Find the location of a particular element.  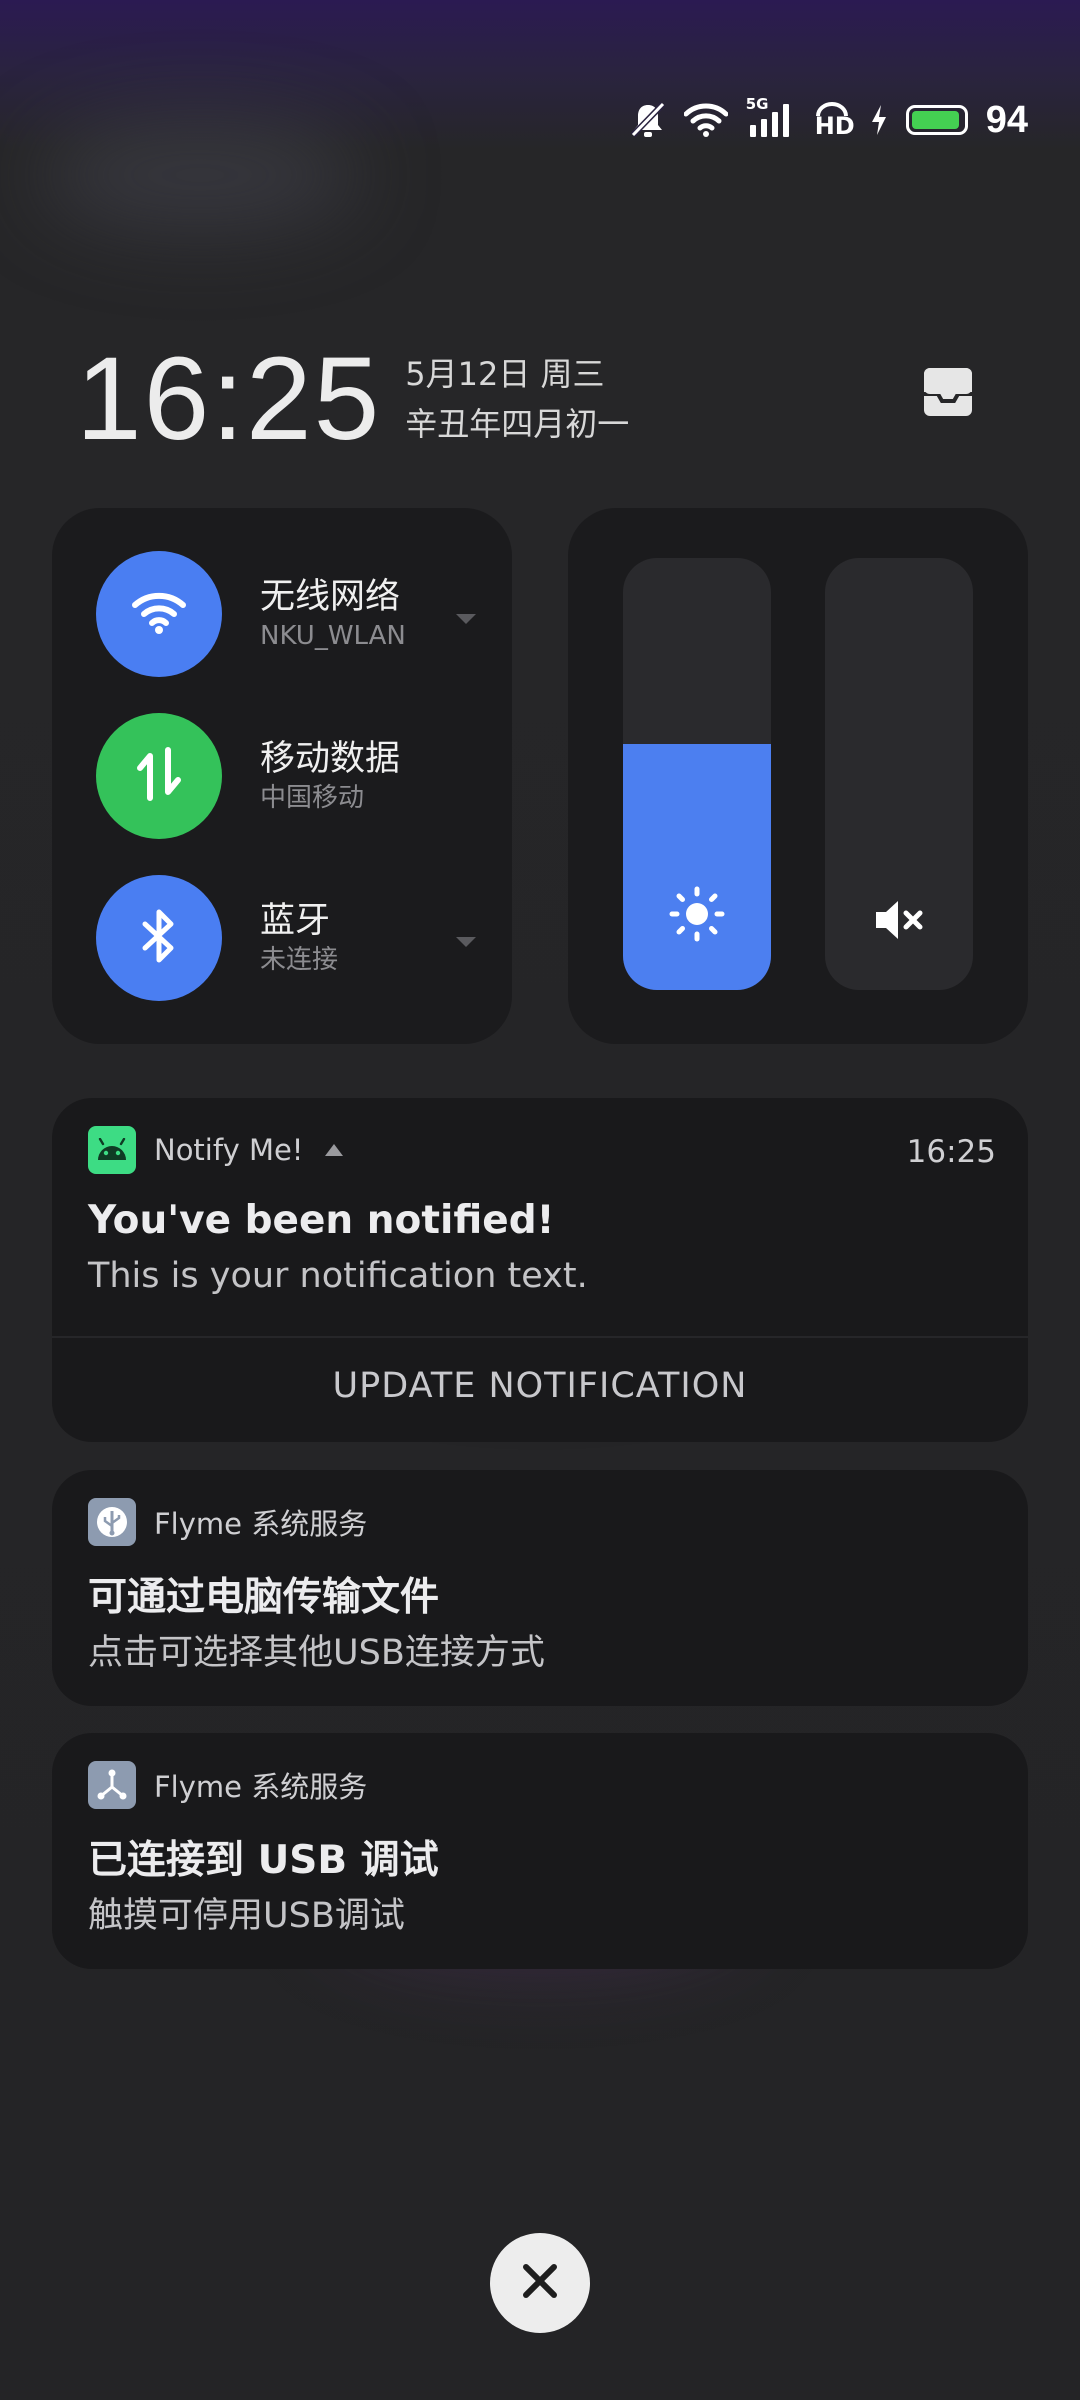

notification-header: Notify Me! is located at coordinates (216, 1150).